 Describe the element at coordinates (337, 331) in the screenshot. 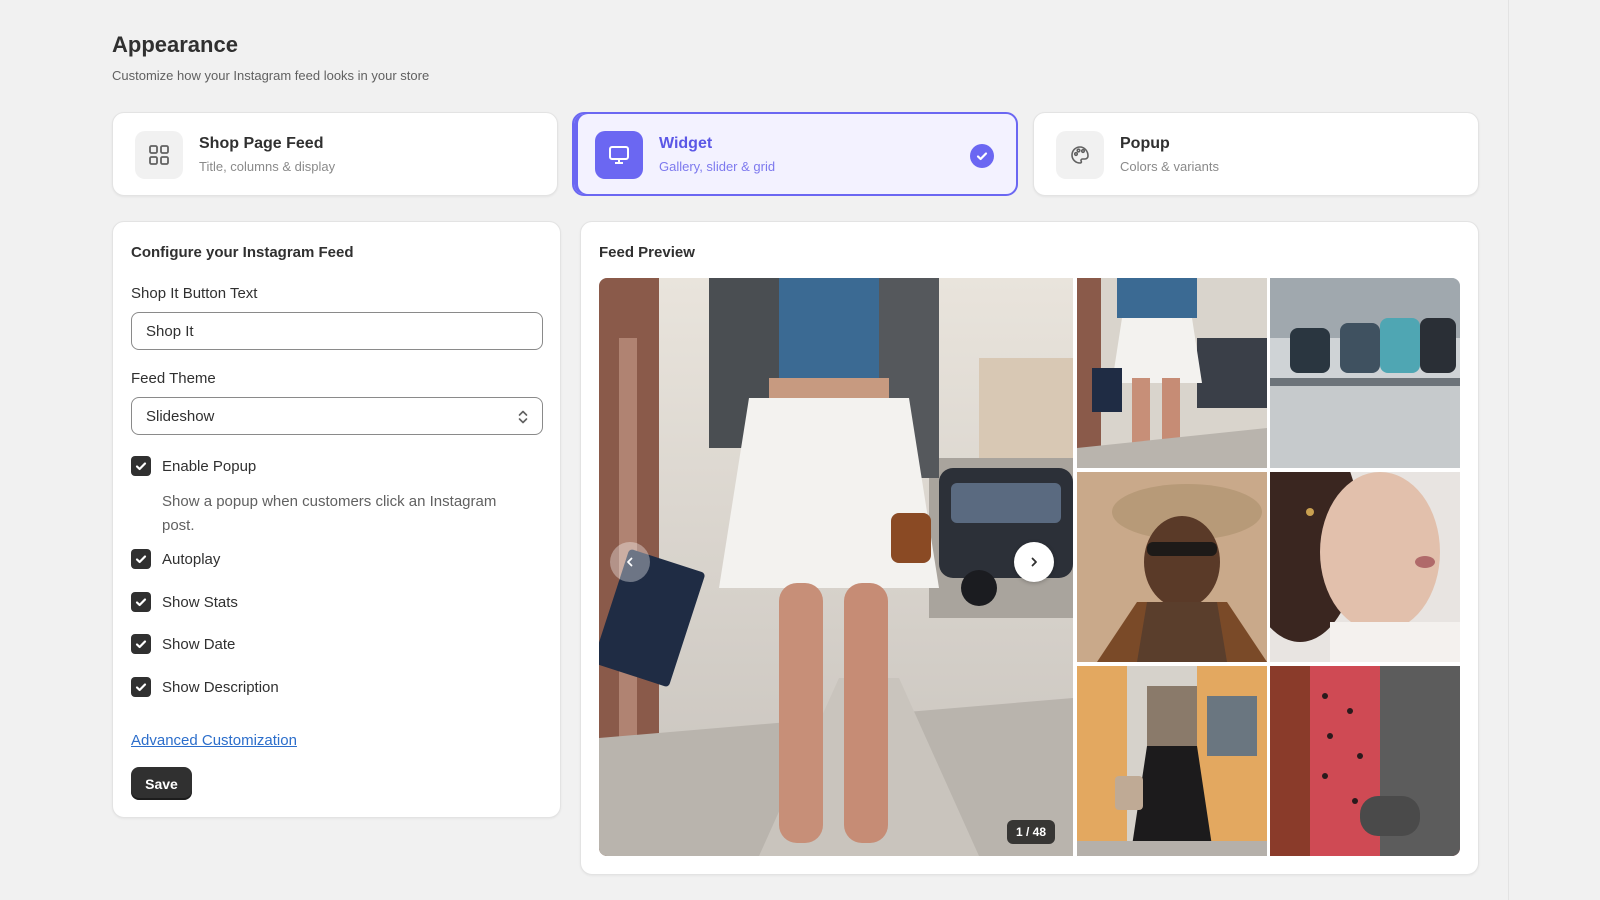

I see `shop-button-text-input` at that location.